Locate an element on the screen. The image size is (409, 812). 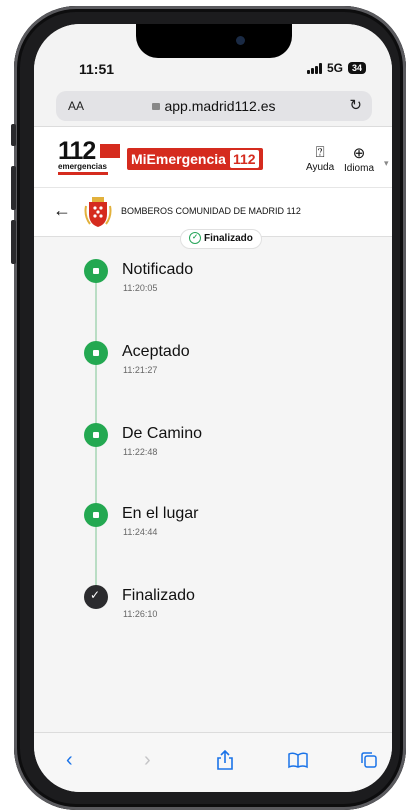
reload-icon: ↻ is located at coordinates (355, 105).